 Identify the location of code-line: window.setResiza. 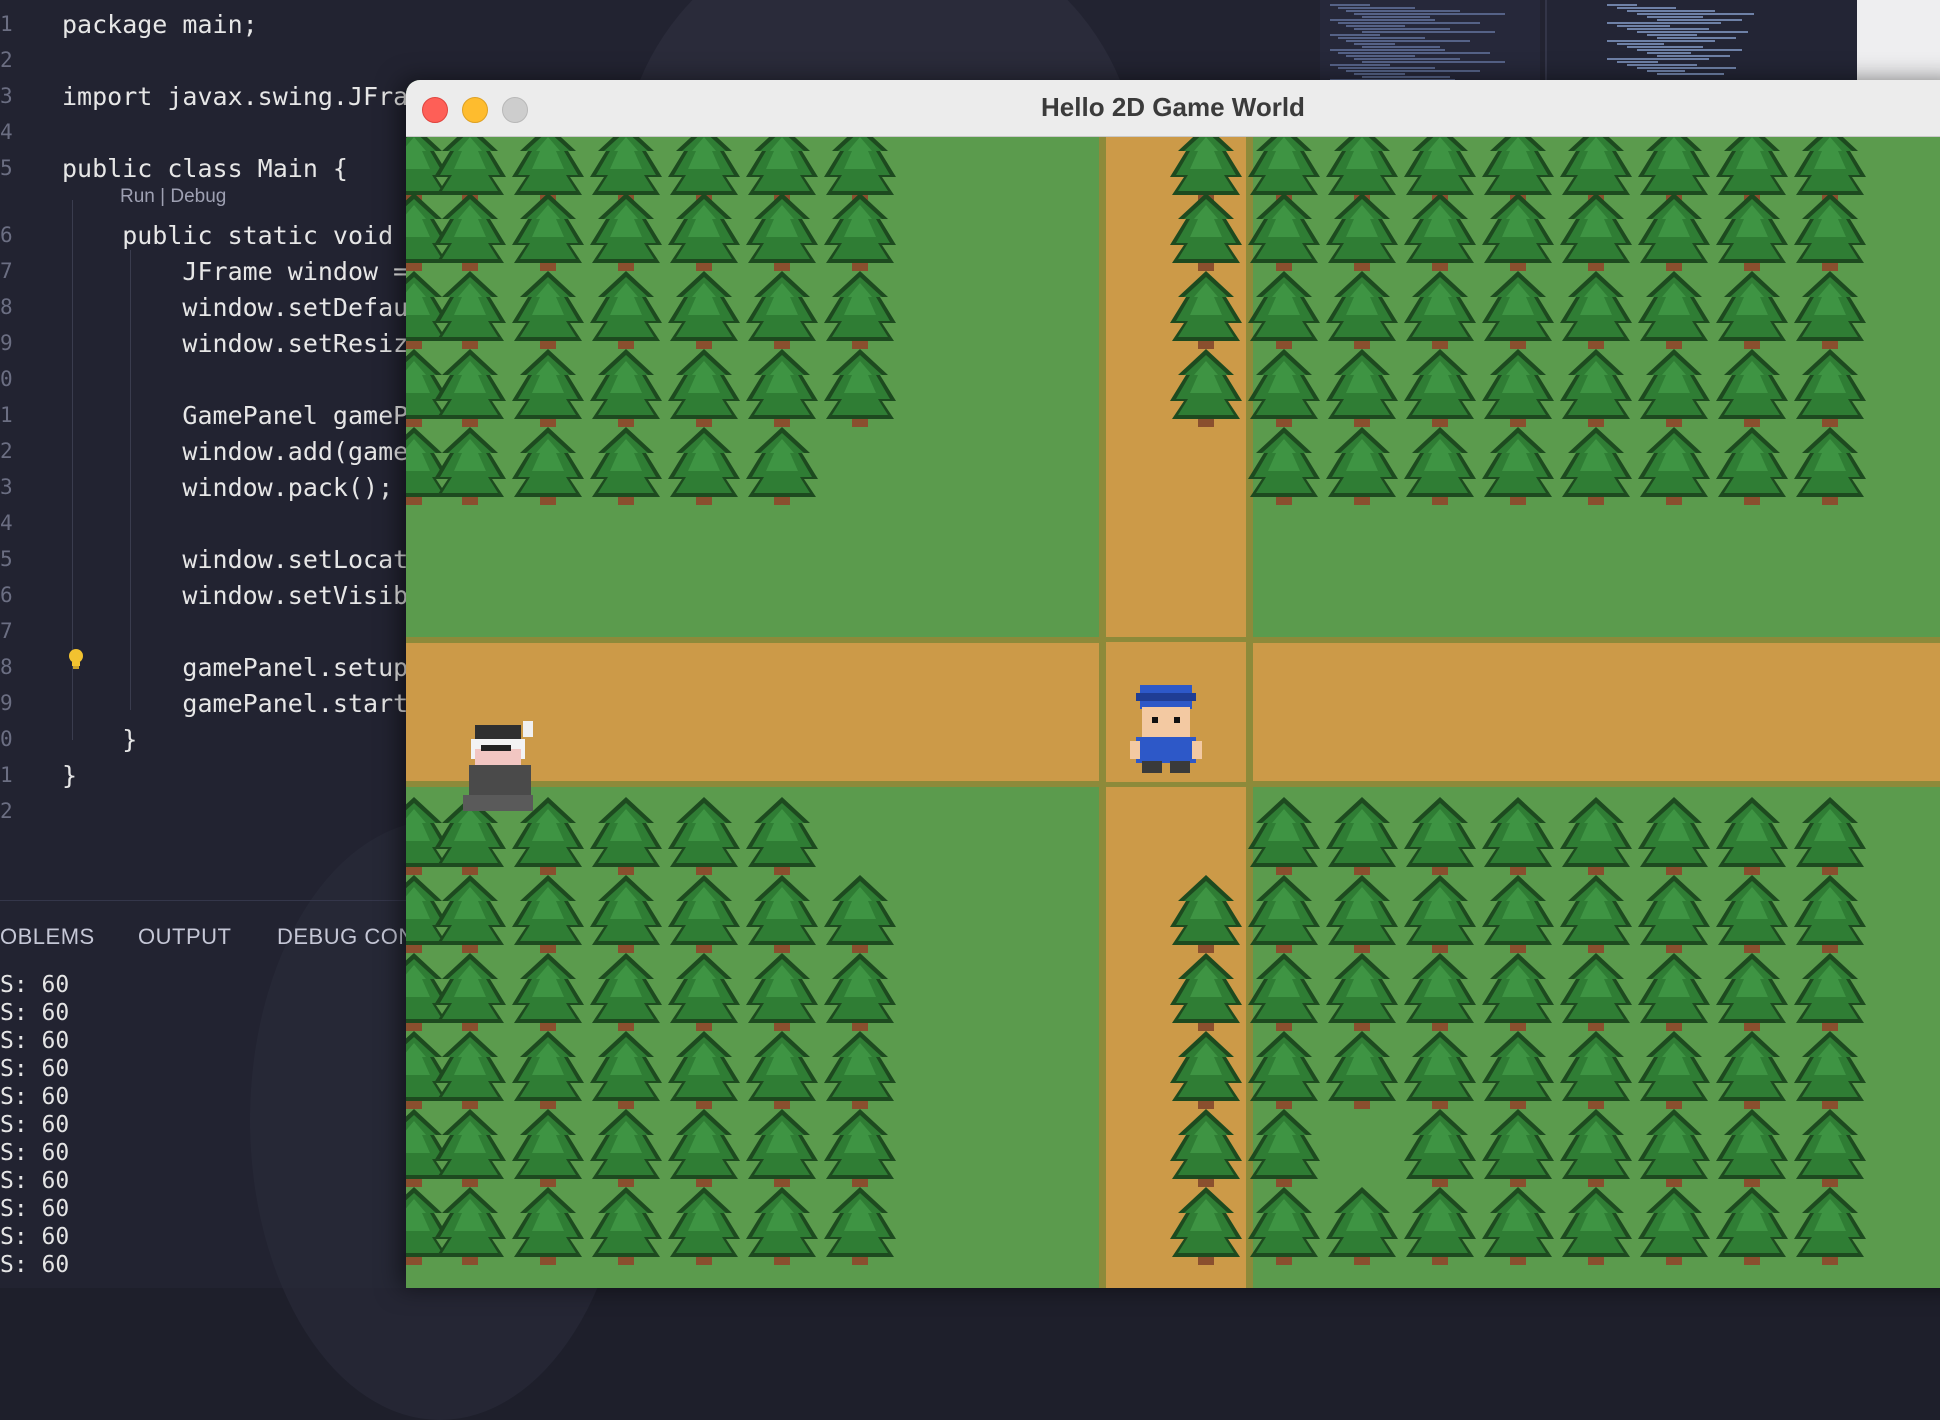
(242, 343).